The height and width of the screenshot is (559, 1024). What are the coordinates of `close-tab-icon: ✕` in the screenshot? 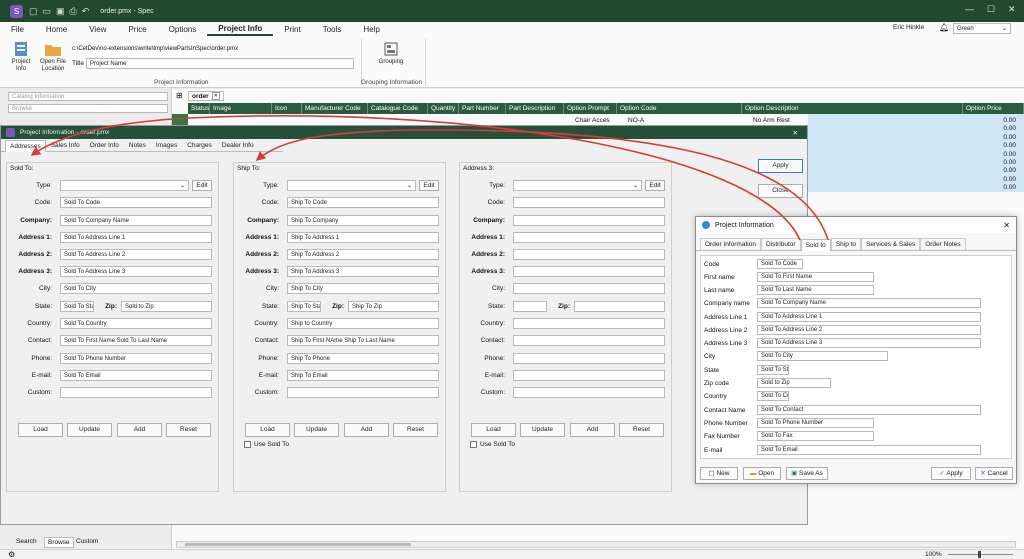 It's located at (215, 96).